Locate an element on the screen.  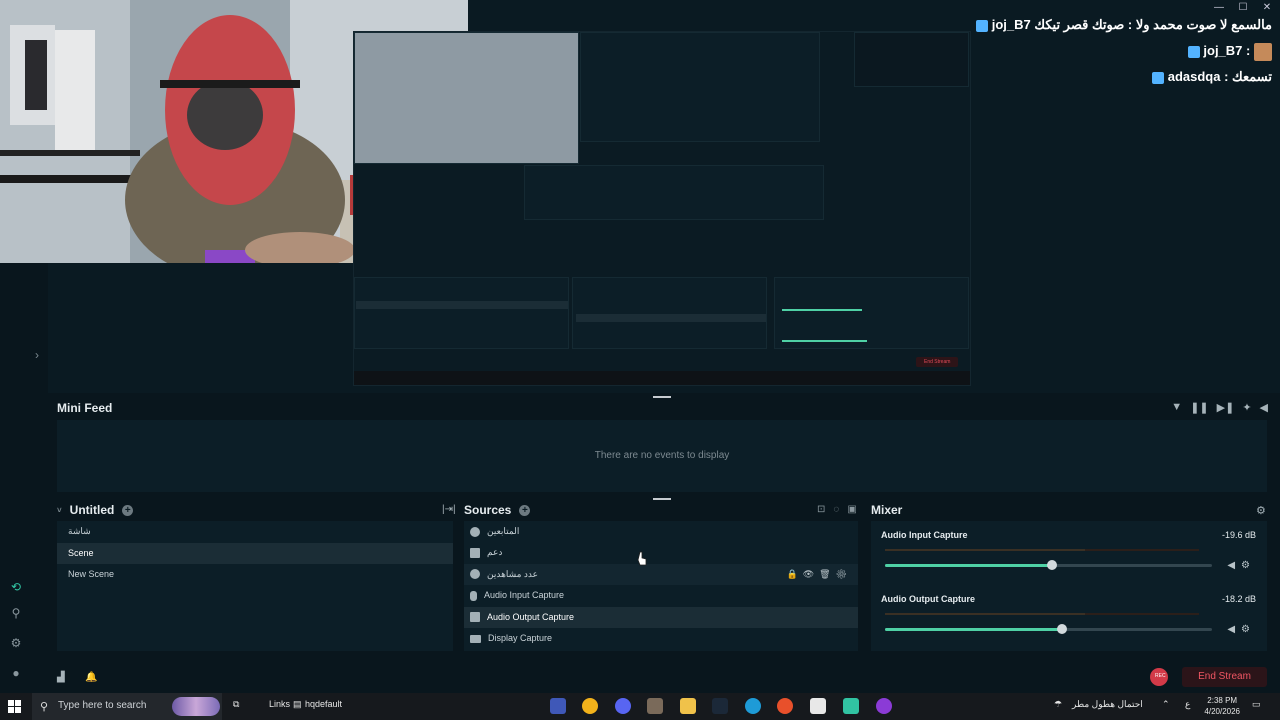
source-item: المتابعين is located at coordinates (661, 531).